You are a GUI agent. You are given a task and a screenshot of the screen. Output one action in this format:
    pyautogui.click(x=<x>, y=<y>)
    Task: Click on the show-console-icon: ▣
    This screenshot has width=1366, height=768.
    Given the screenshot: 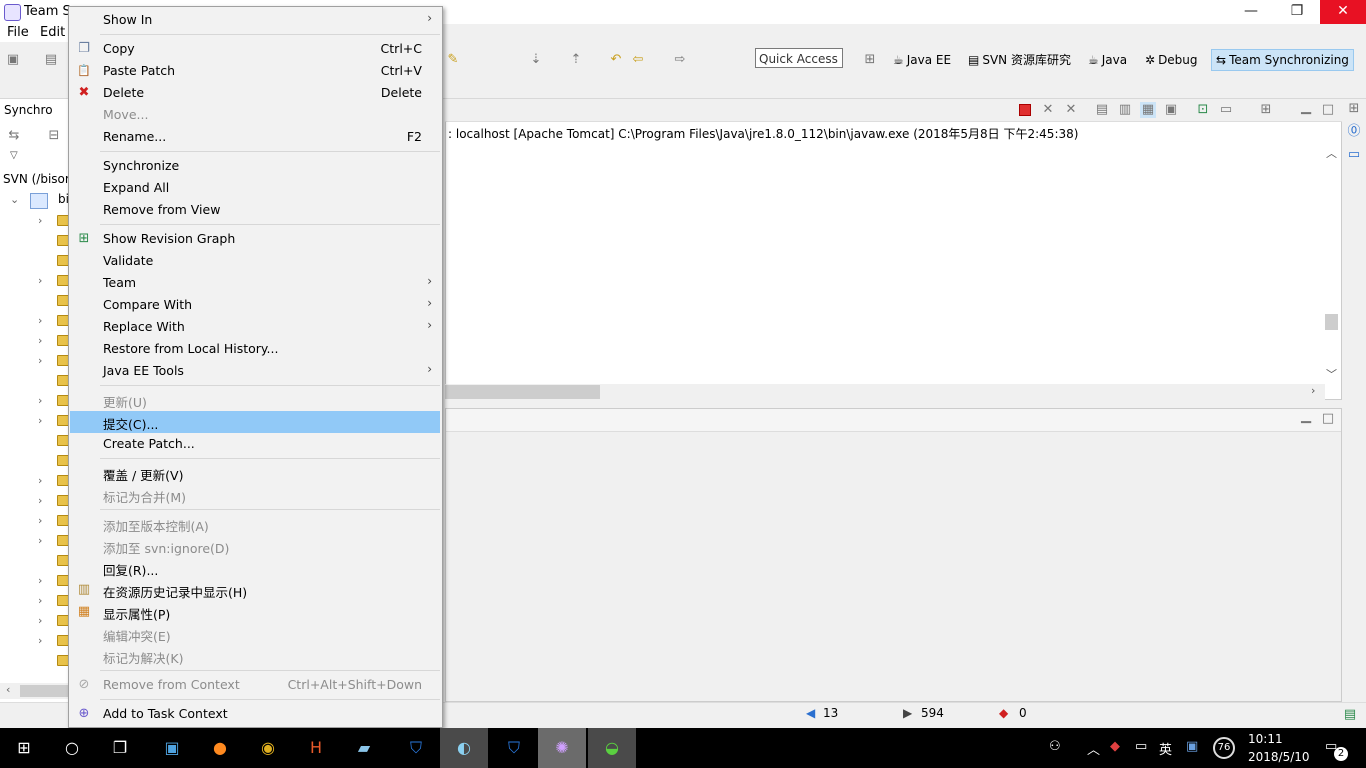 What is the action you would take?
    pyautogui.click(x=1171, y=110)
    